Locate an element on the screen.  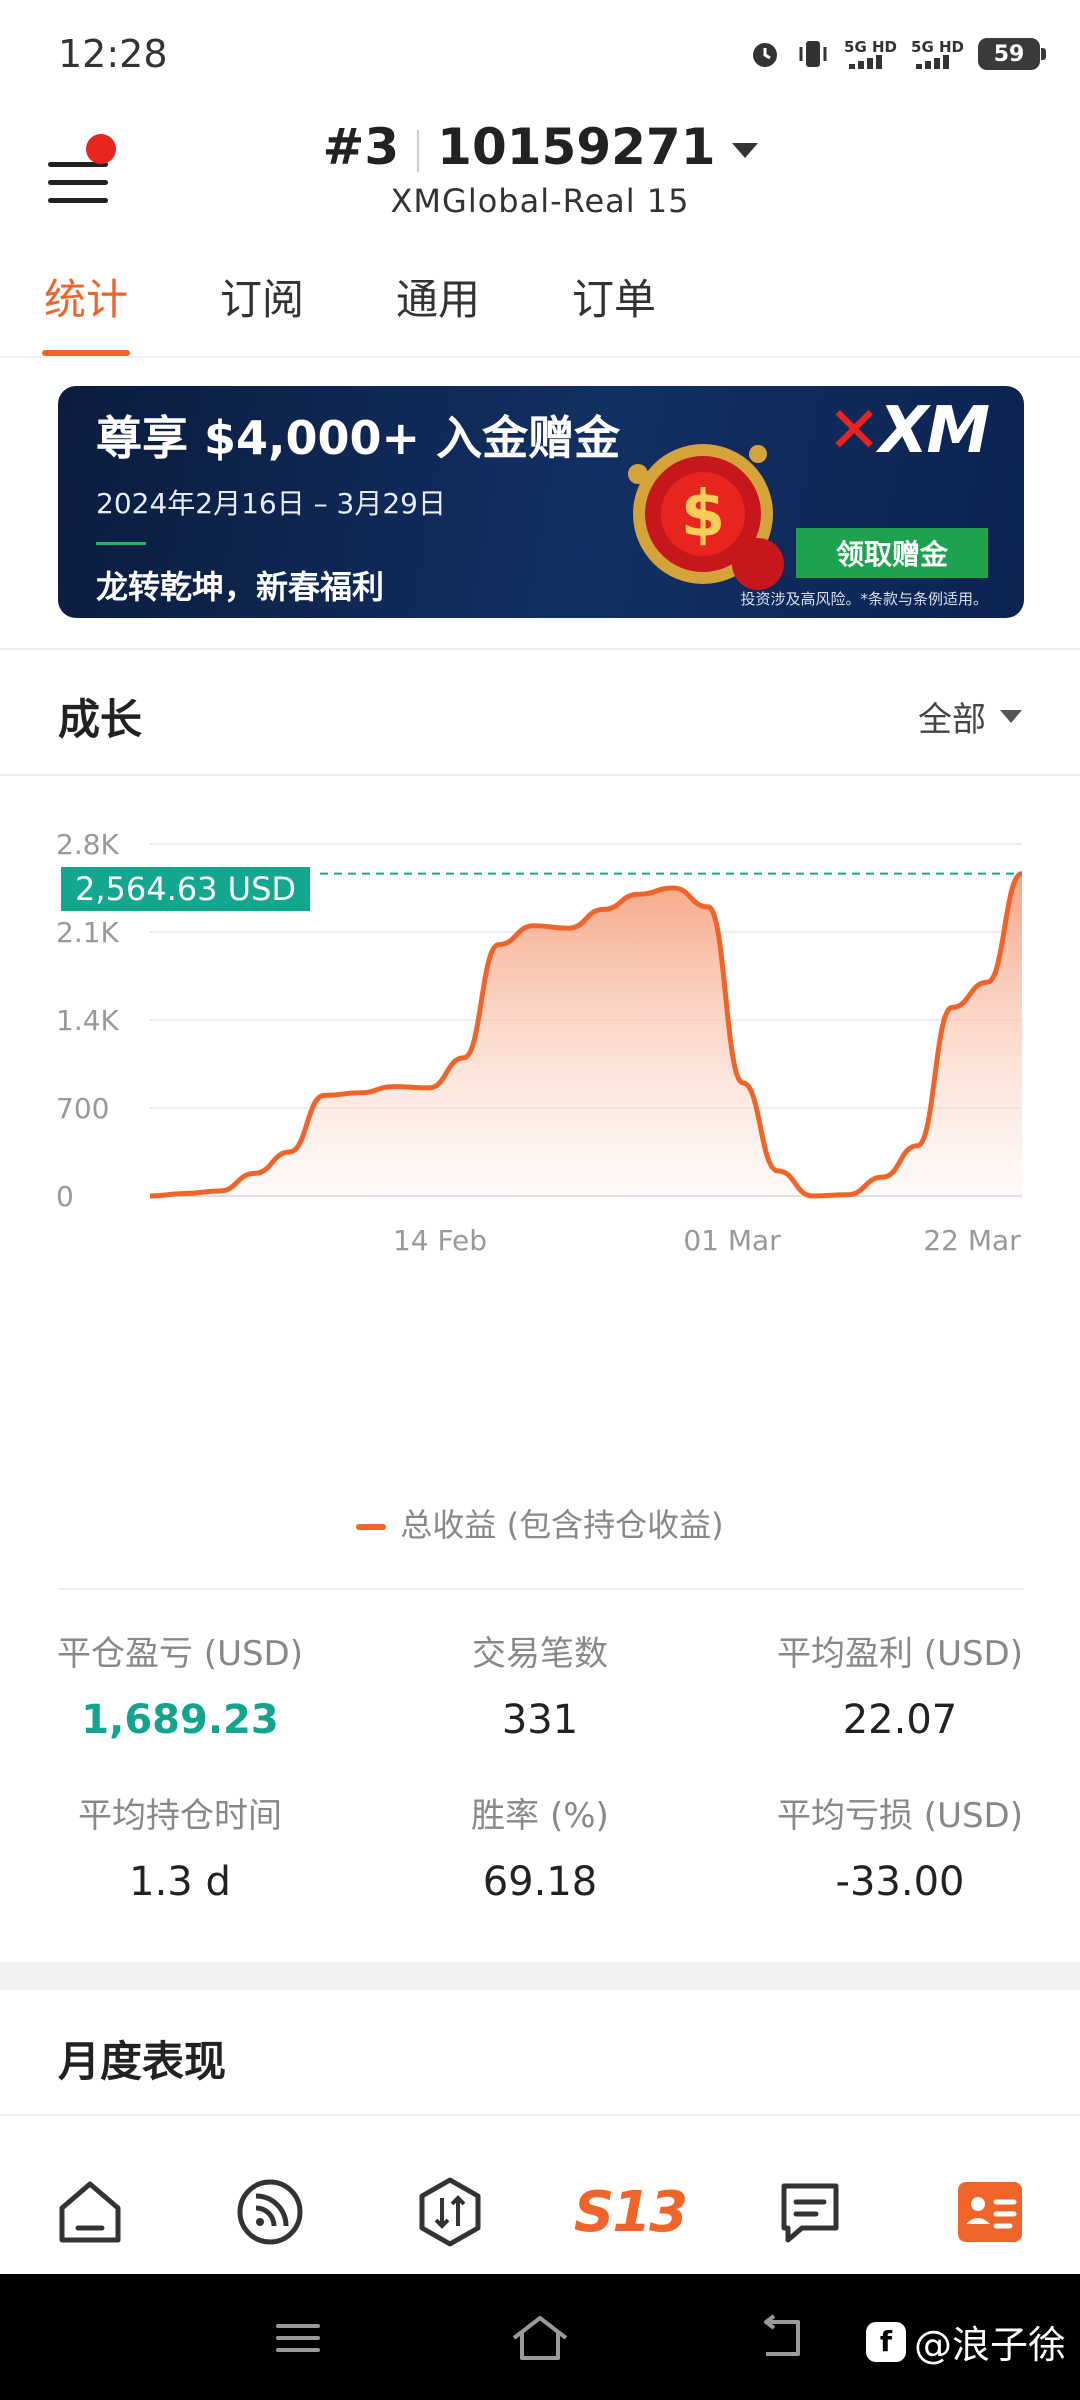
dollar-coin-icon: $ is located at coordinates (706, 517).